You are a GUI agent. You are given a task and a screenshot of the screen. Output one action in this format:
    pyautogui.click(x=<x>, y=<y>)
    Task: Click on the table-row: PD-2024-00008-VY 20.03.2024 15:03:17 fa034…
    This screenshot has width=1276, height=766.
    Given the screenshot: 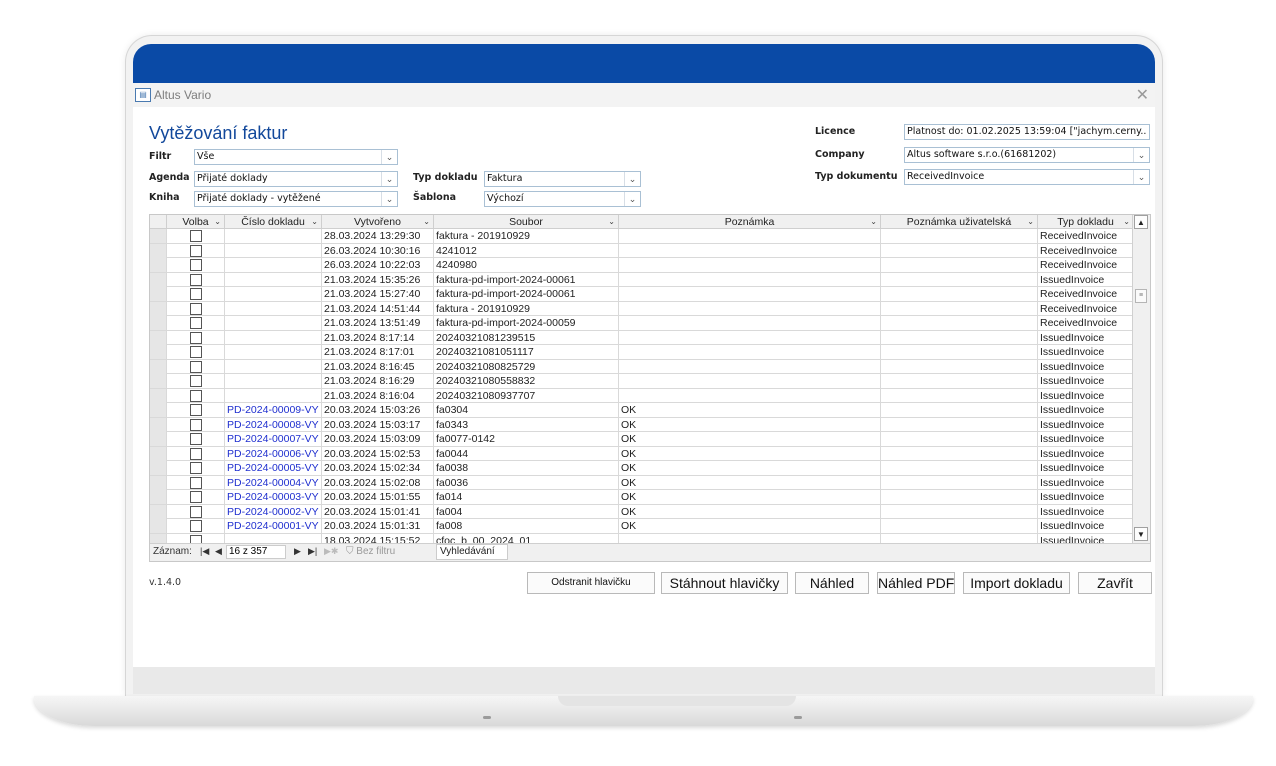 What is the action you would take?
    pyautogui.click(x=642, y=424)
    